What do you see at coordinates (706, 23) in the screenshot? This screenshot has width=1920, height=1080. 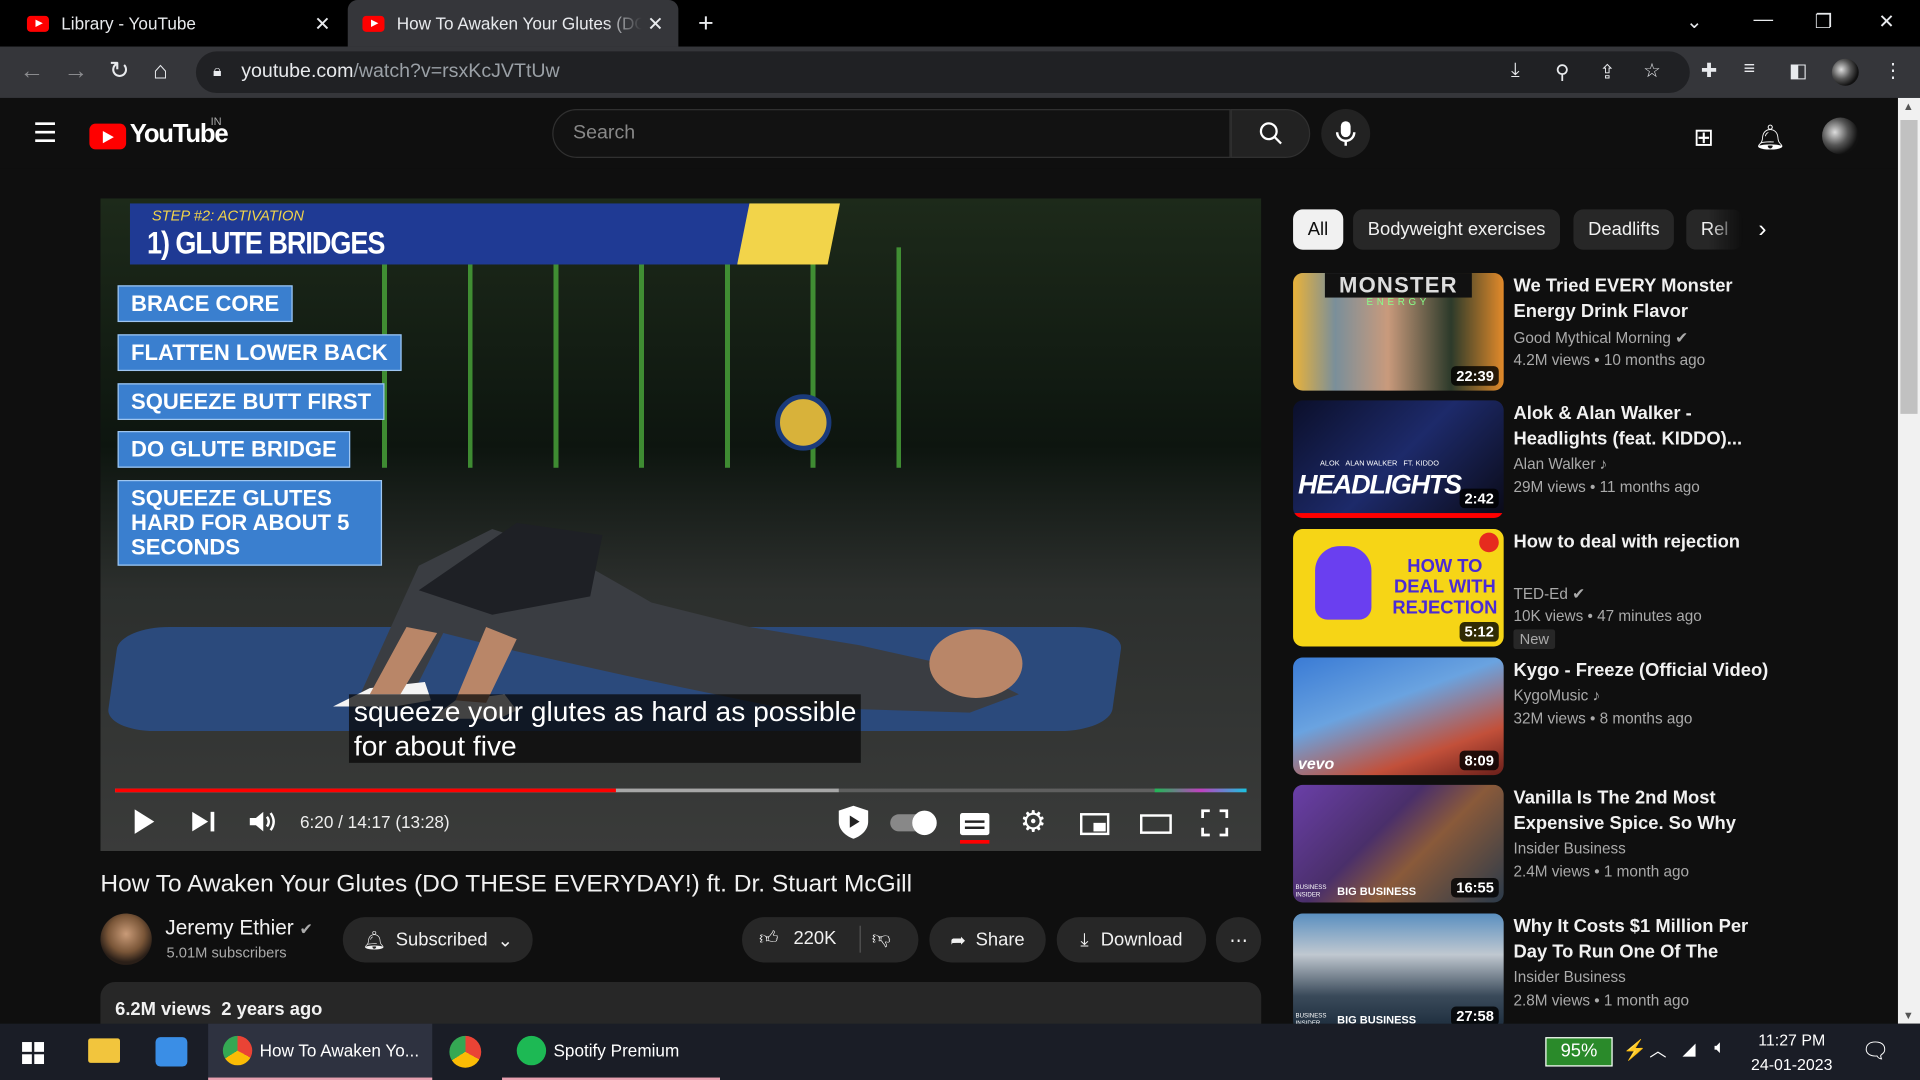 I see `new-tab-button: +` at bounding box center [706, 23].